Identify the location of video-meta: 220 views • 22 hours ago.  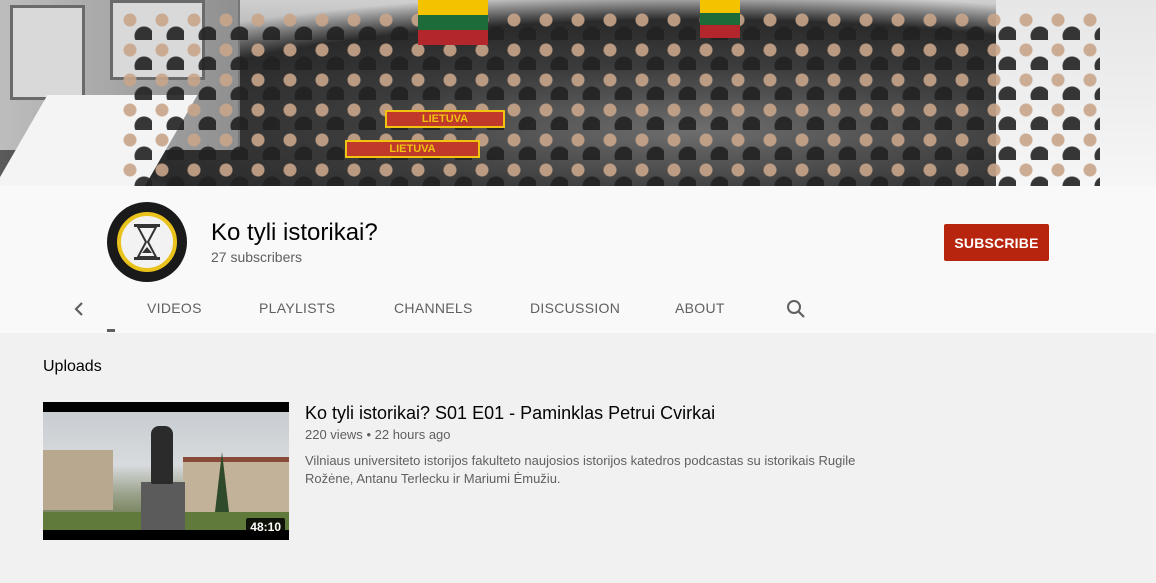
(378, 434).